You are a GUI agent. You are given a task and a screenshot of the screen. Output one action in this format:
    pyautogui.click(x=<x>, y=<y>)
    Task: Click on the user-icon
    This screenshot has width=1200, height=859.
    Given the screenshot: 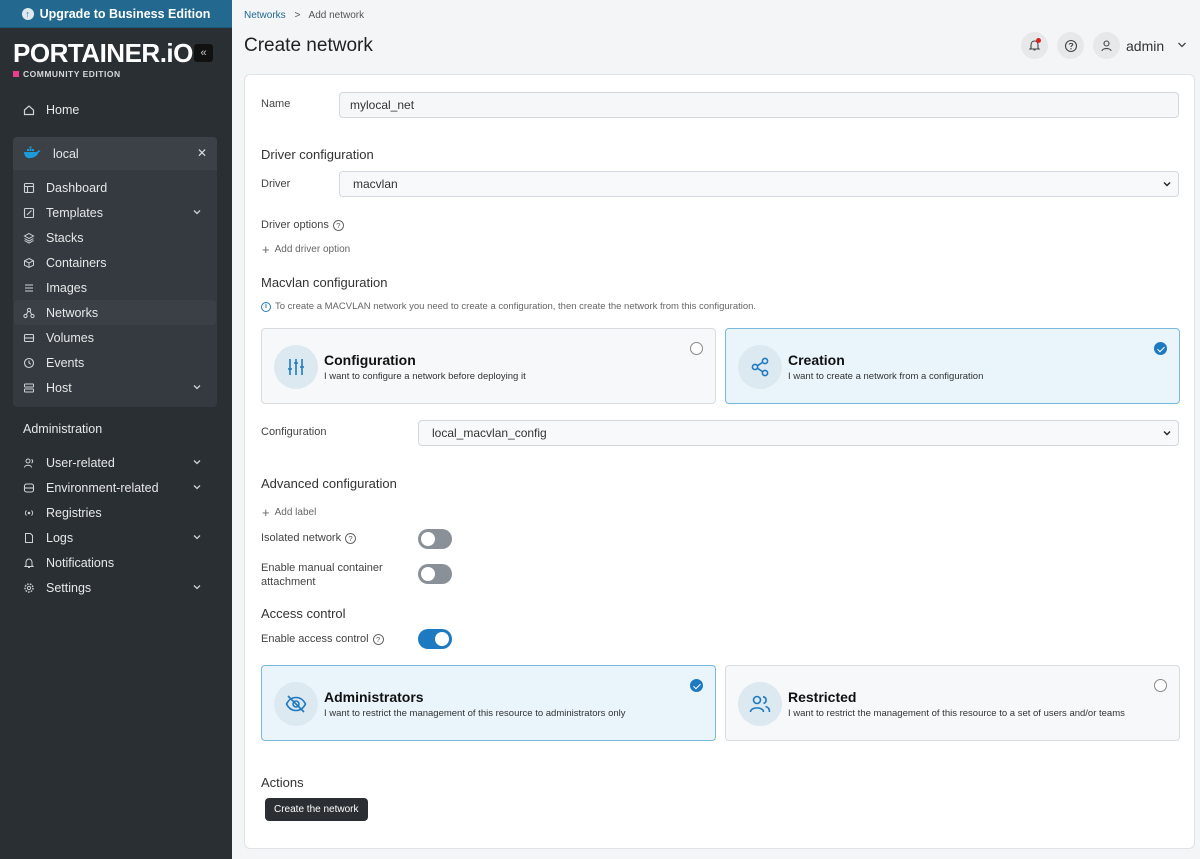 What is the action you would take?
    pyautogui.click(x=1106, y=46)
    